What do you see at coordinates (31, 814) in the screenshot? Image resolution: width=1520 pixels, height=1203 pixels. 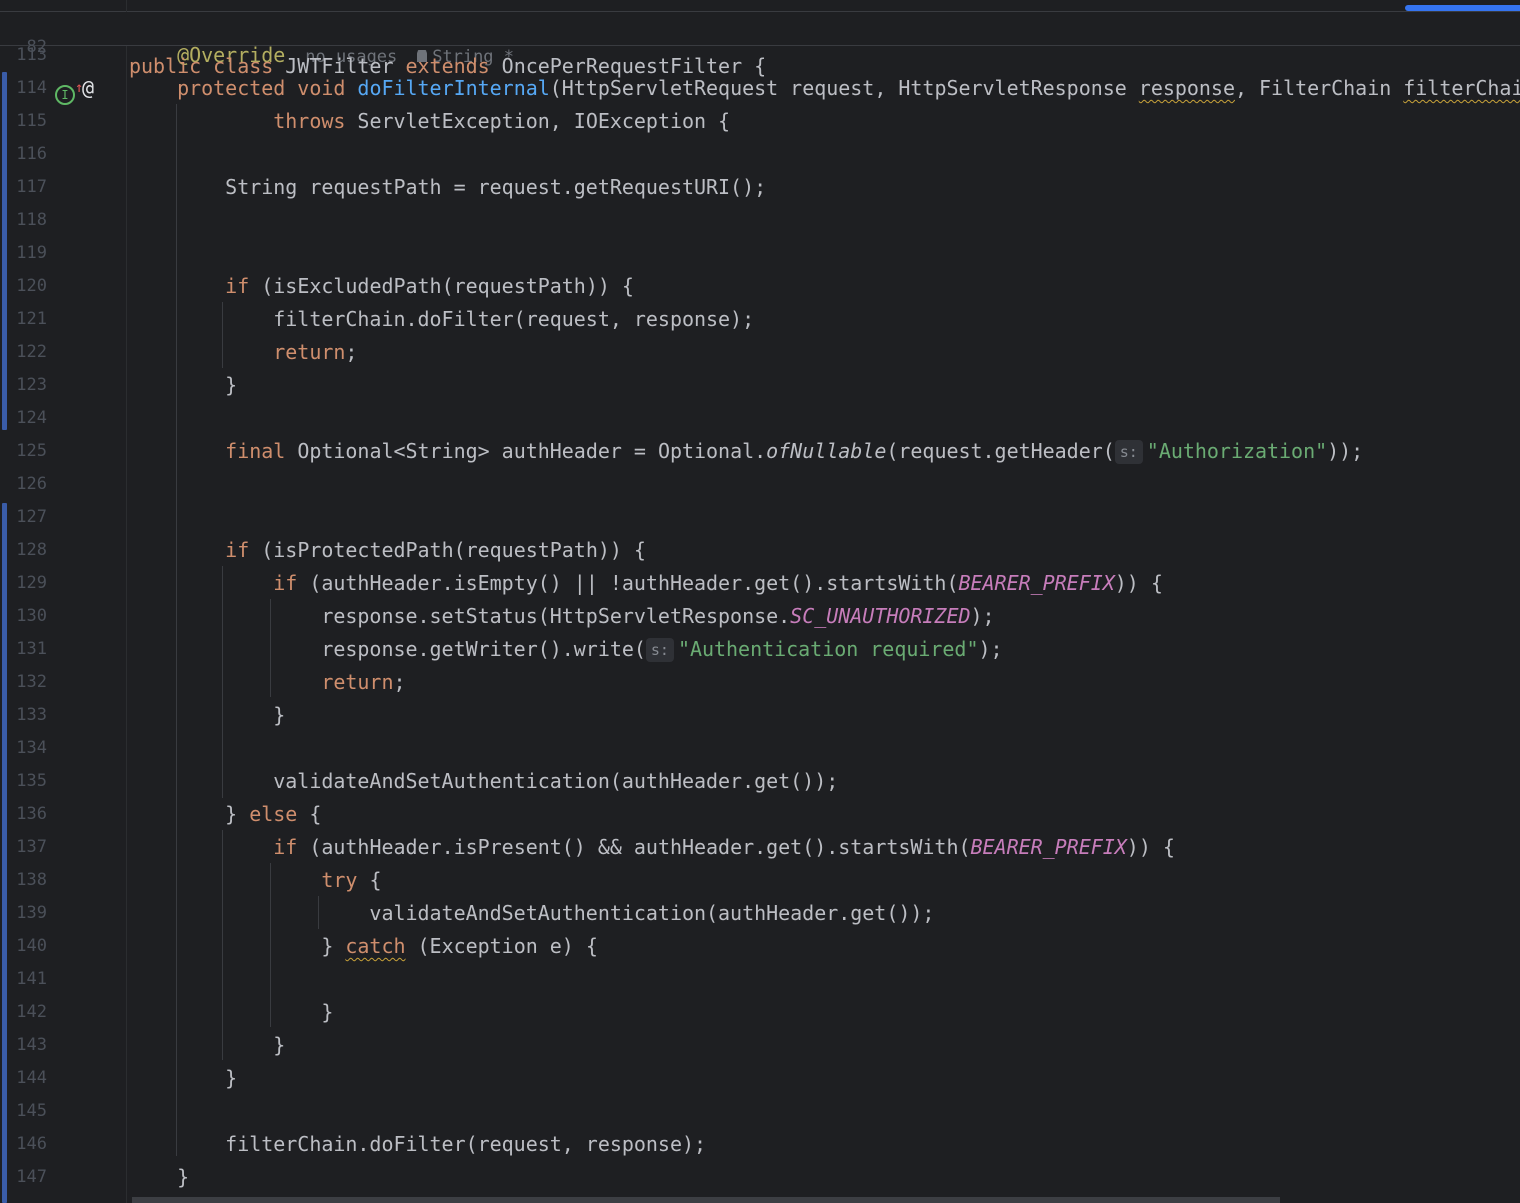 I see `line-number: 136` at bounding box center [31, 814].